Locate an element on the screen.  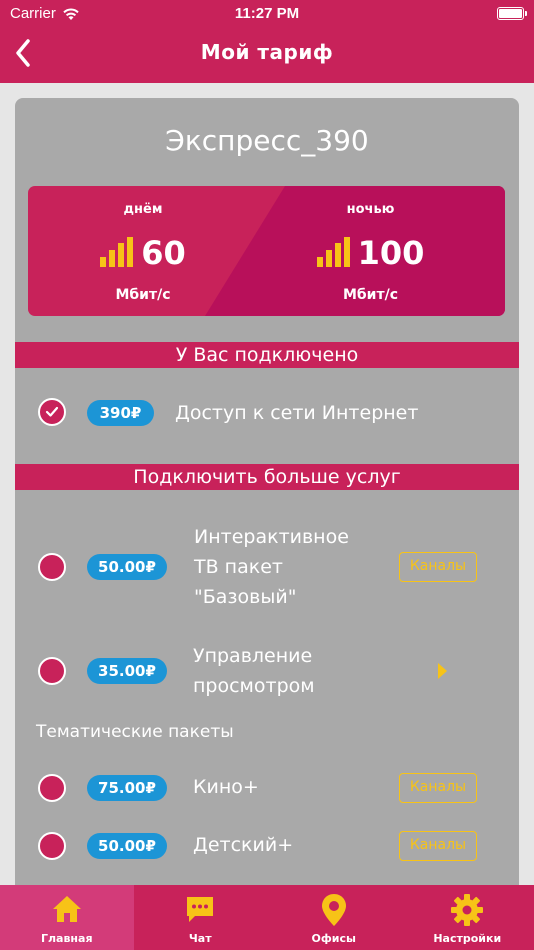
day-speed: днём 60 Мбит/с is located at coordinates (143, 251).